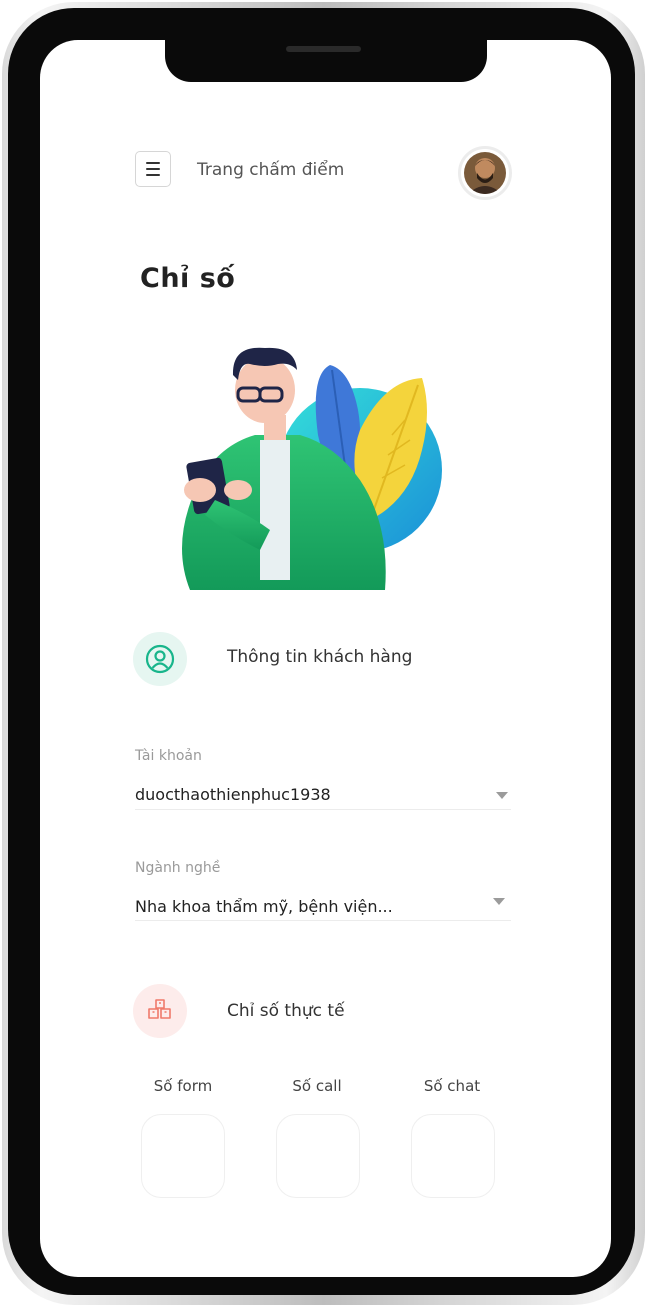 This screenshot has width=647, height=1307. I want to click on industry-field-underline, so click(323, 920).